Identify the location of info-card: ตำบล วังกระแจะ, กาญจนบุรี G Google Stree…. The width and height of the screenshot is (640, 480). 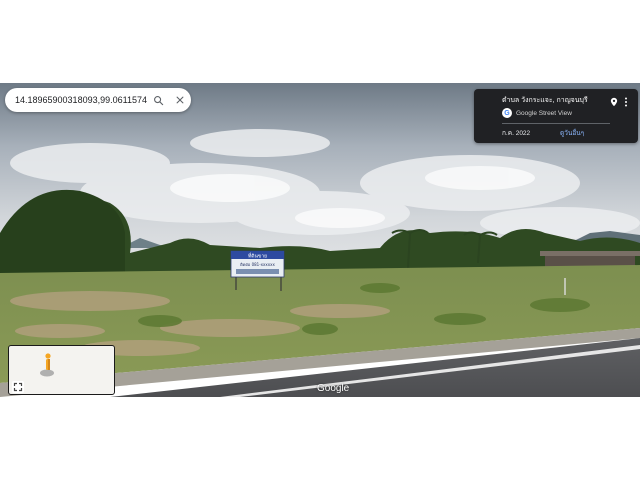
(556, 116).